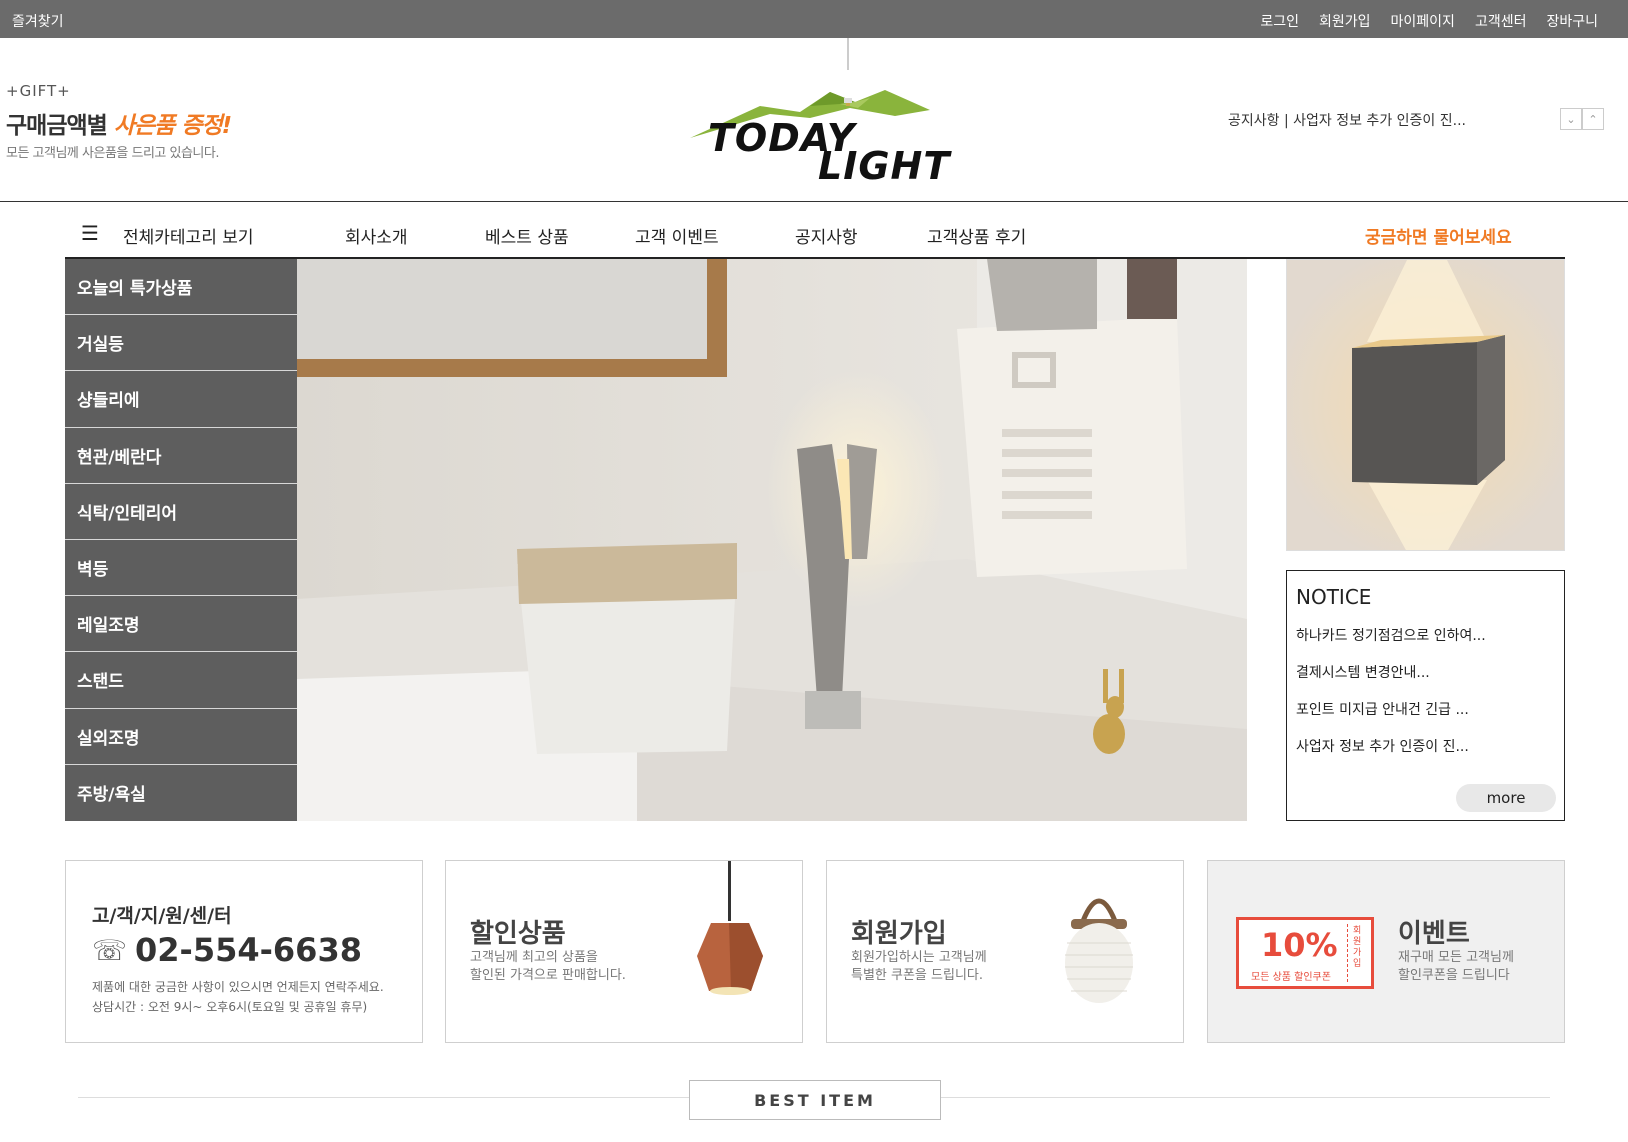 This screenshot has height=1142, width=1628. I want to click on support-phone-number: 02-554-6638, so click(248, 950).